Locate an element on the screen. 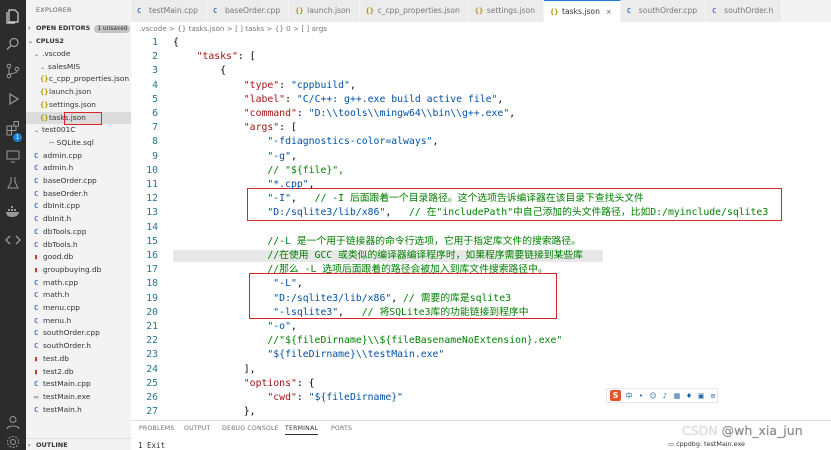 This screenshot has width=831, height=450. code-text: "-fdiagnostics-color=always", is located at coordinates (305, 142).